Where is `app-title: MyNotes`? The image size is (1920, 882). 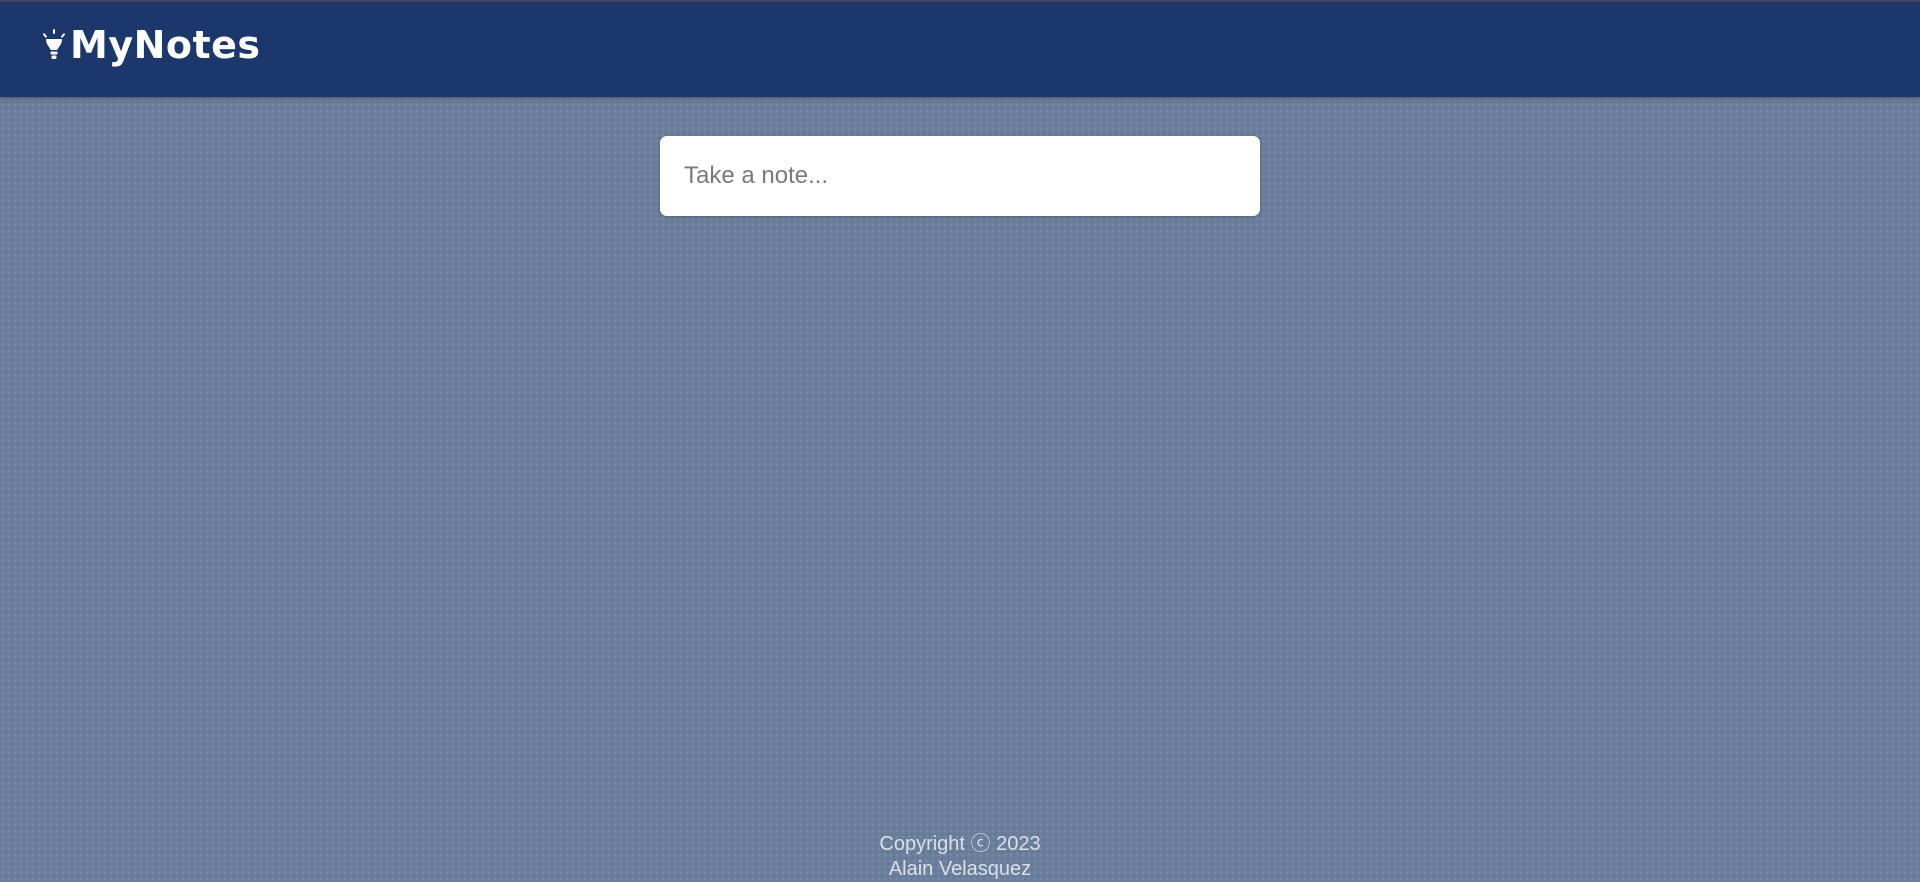
app-title: MyNotes is located at coordinates (165, 45).